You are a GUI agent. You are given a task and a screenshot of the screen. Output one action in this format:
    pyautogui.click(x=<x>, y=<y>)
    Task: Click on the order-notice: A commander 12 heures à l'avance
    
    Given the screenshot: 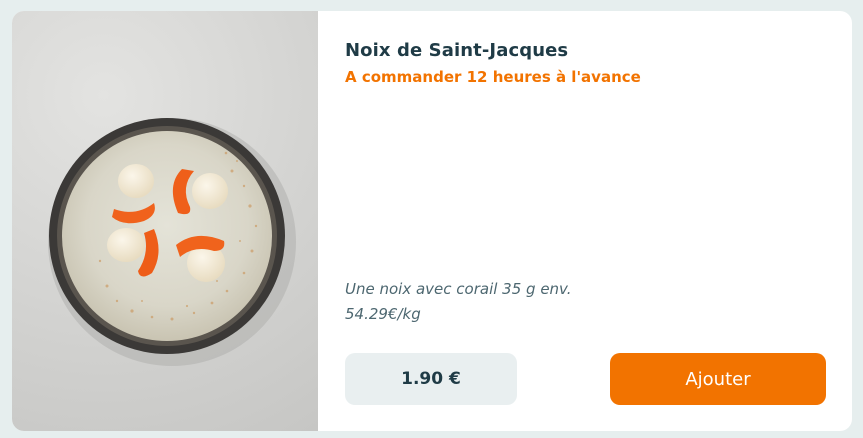 What is the action you would take?
    pyautogui.click(x=493, y=77)
    